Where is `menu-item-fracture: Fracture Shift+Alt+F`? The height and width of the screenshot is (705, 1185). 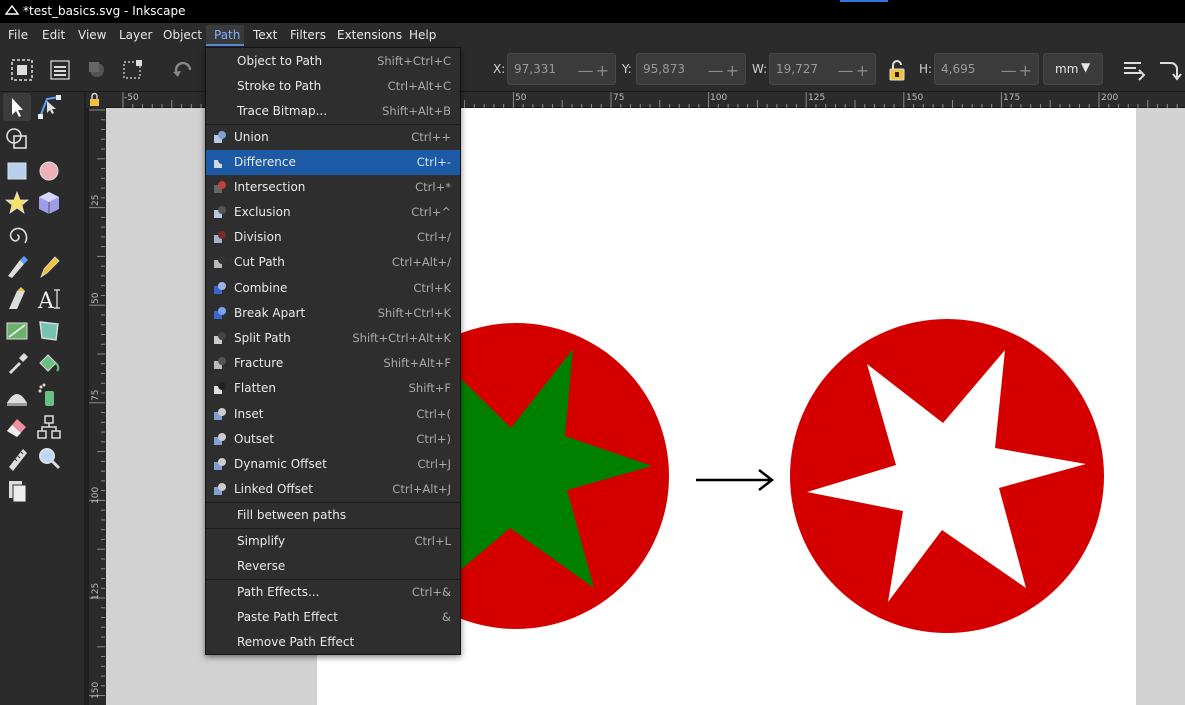 menu-item-fracture: Fracture Shift+Alt+F is located at coordinates (333, 363).